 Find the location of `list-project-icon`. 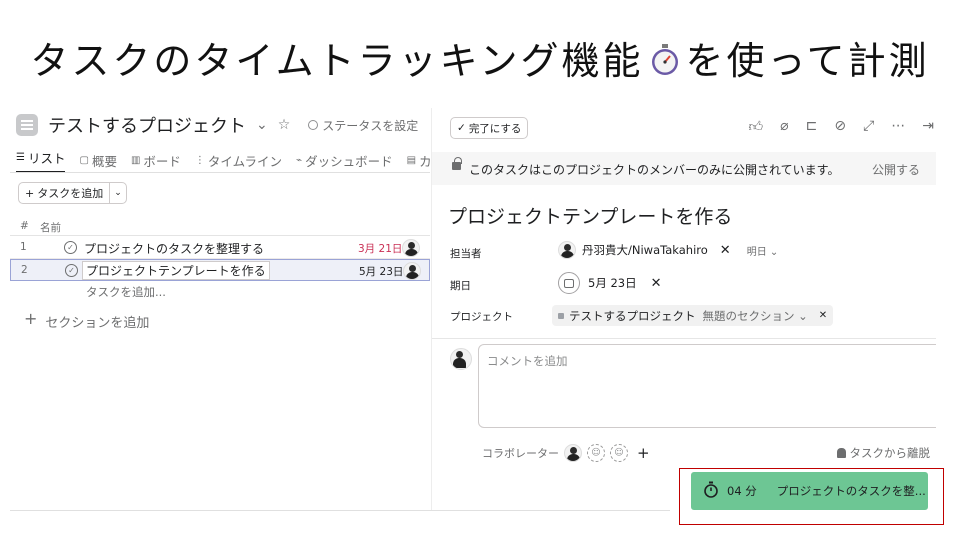

list-project-icon is located at coordinates (27, 125).